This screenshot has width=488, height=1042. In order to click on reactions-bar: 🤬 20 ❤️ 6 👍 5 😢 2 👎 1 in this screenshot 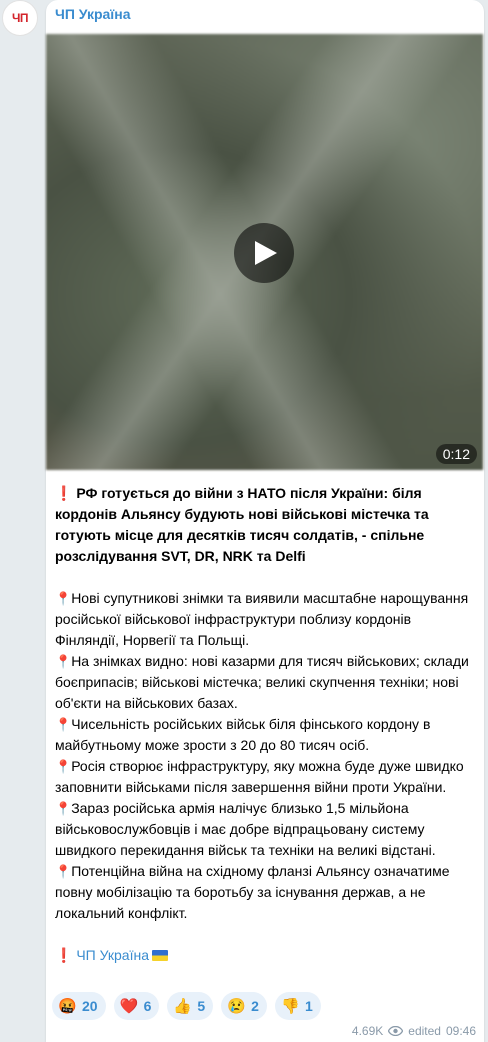, I will do `click(186, 1006)`.